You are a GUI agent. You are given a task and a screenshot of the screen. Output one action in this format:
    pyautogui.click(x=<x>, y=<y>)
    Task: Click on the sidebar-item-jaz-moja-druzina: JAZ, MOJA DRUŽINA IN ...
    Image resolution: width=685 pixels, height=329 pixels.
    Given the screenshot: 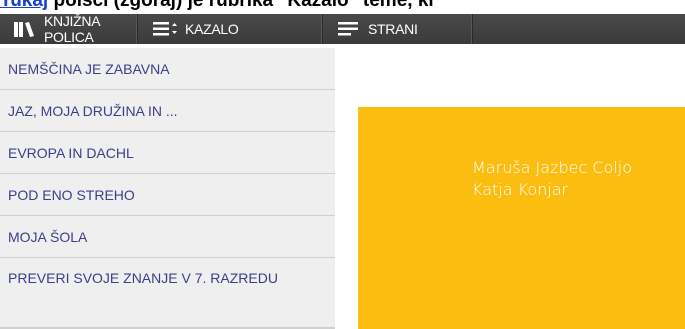 What is the action you would take?
    pyautogui.click(x=167, y=111)
    